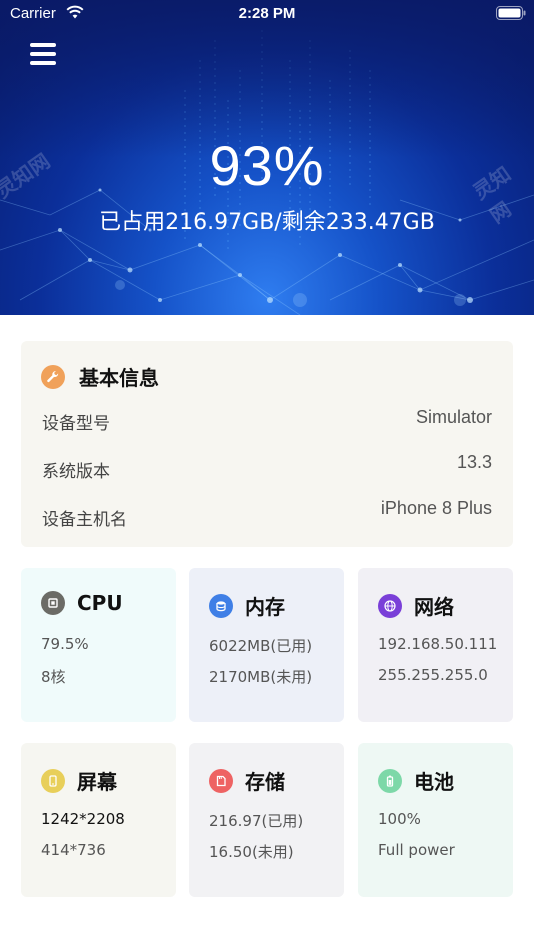  Describe the element at coordinates (265, 607) in the screenshot. I see `memory-card-title: 内存` at that location.